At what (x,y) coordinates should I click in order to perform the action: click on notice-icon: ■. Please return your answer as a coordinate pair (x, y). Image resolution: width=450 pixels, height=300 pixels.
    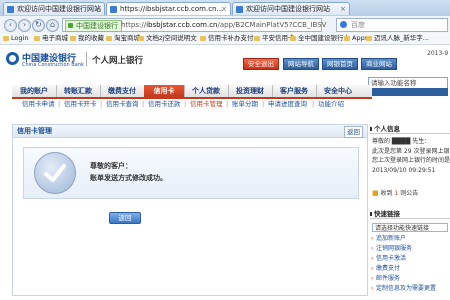
    Looking at the image, I should click on (375, 193).